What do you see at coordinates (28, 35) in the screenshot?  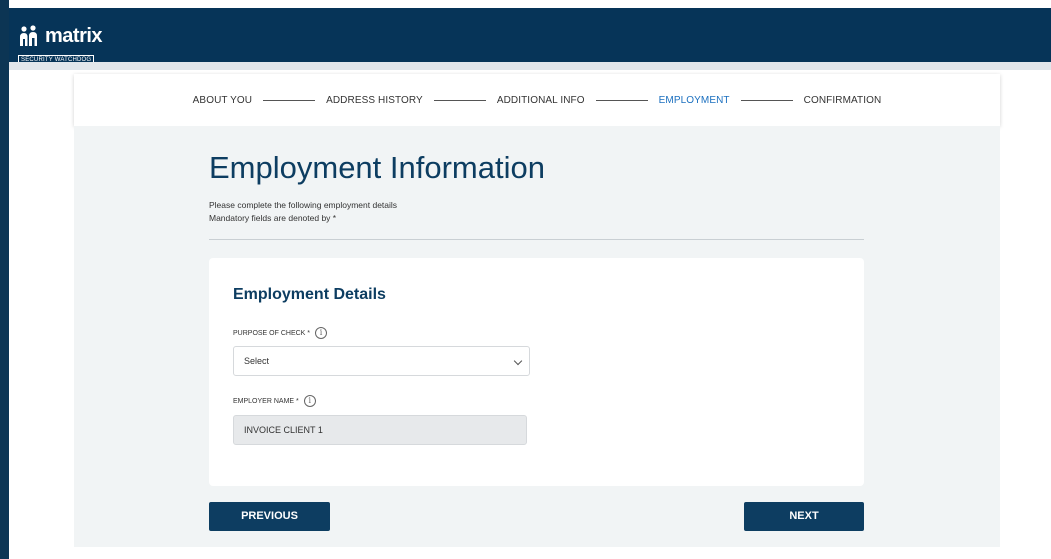 I see `people-icon` at bounding box center [28, 35].